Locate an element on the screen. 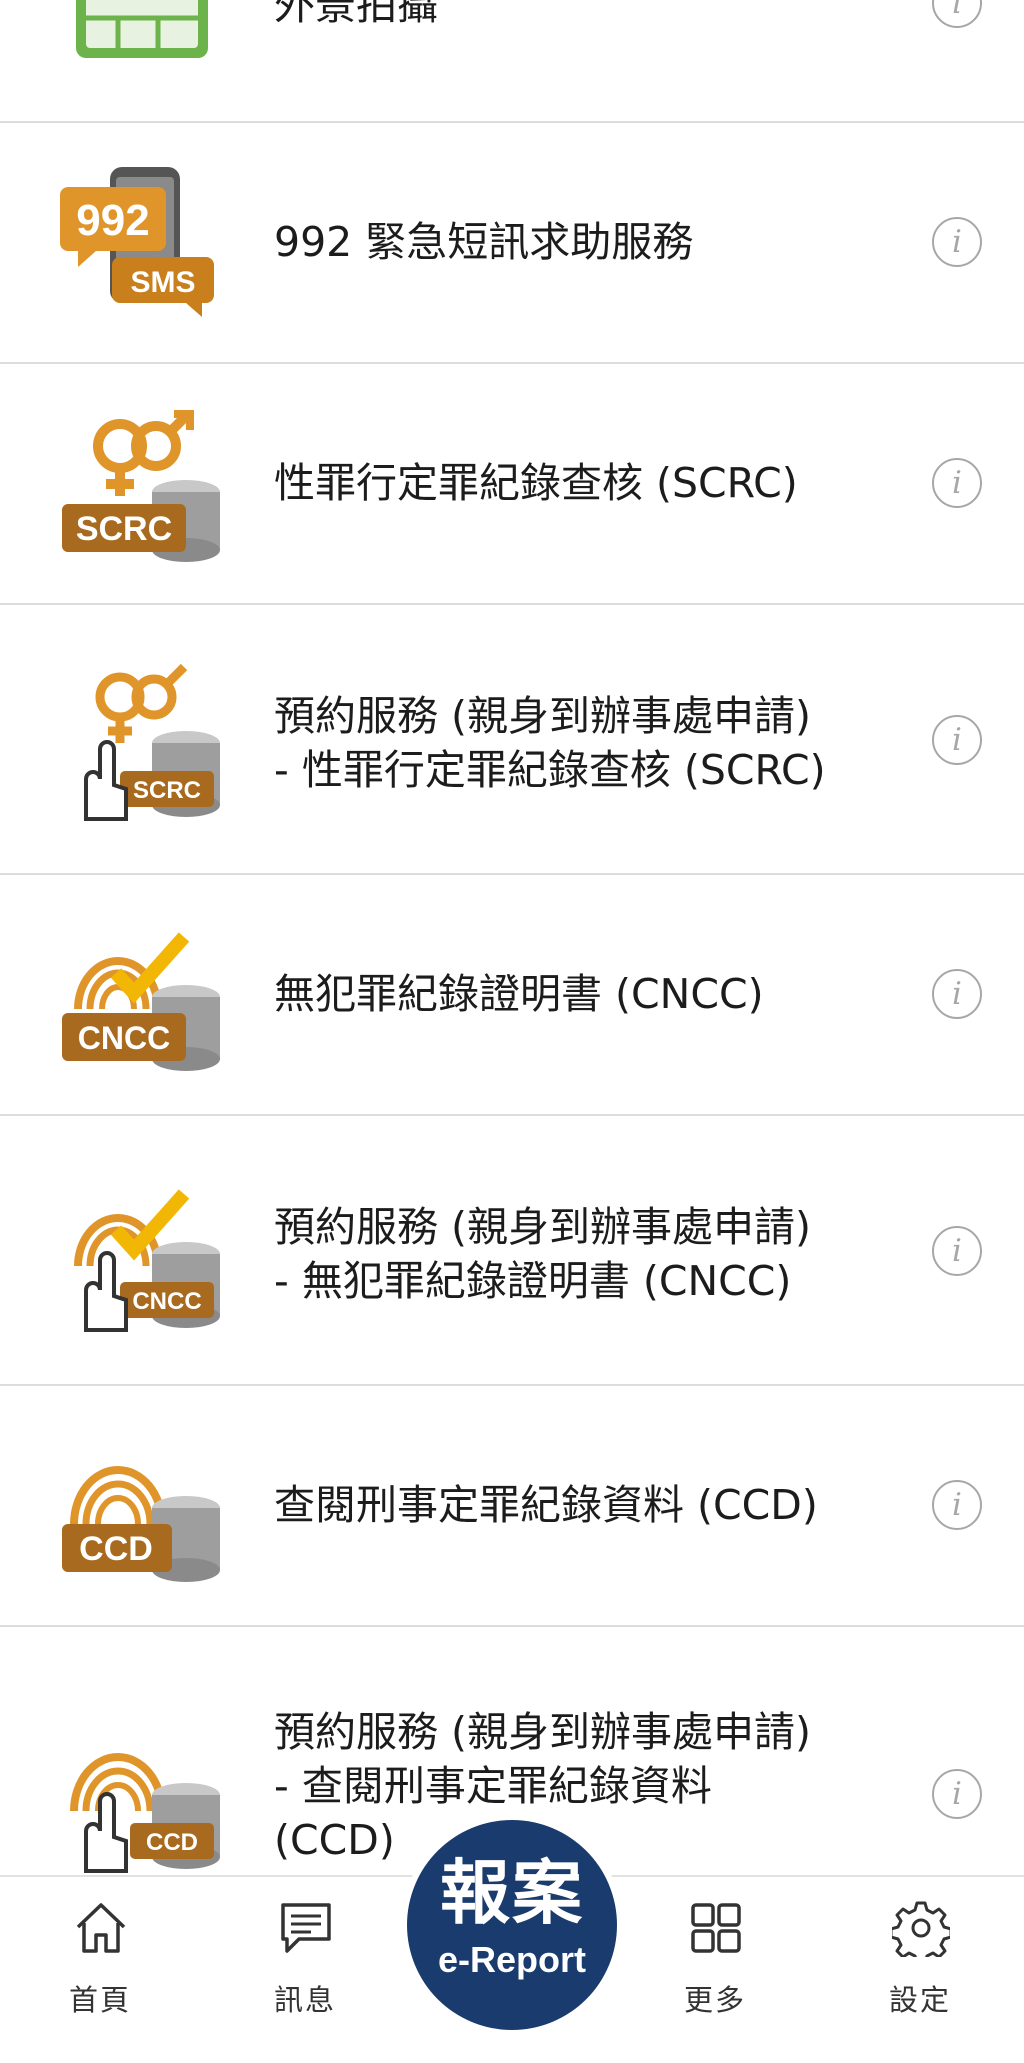 Image resolution: width=1024 pixels, height=2063 pixels. ccd-database-icon: CCD is located at coordinates (141, 1524).